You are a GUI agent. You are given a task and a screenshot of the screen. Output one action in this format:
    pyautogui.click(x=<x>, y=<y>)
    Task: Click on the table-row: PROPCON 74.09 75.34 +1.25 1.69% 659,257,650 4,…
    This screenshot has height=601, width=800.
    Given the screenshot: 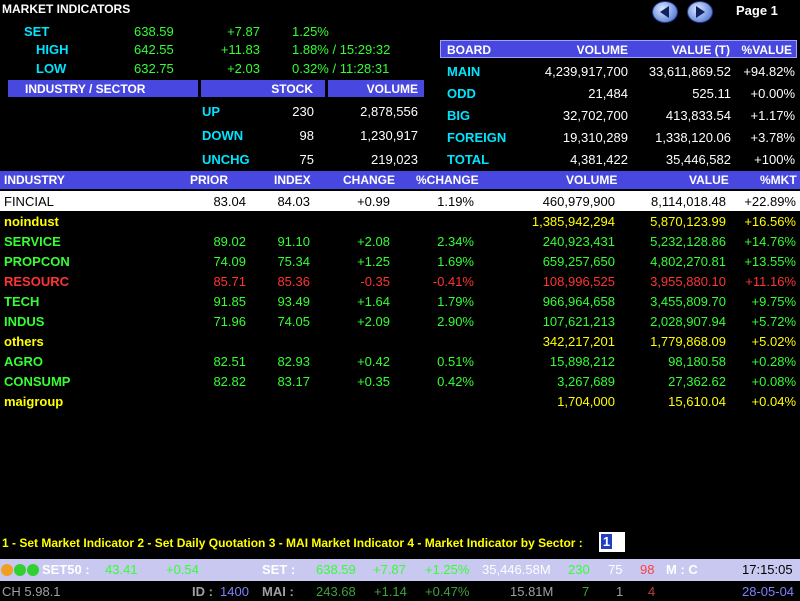 What is the action you would take?
    pyautogui.click(x=400, y=261)
    